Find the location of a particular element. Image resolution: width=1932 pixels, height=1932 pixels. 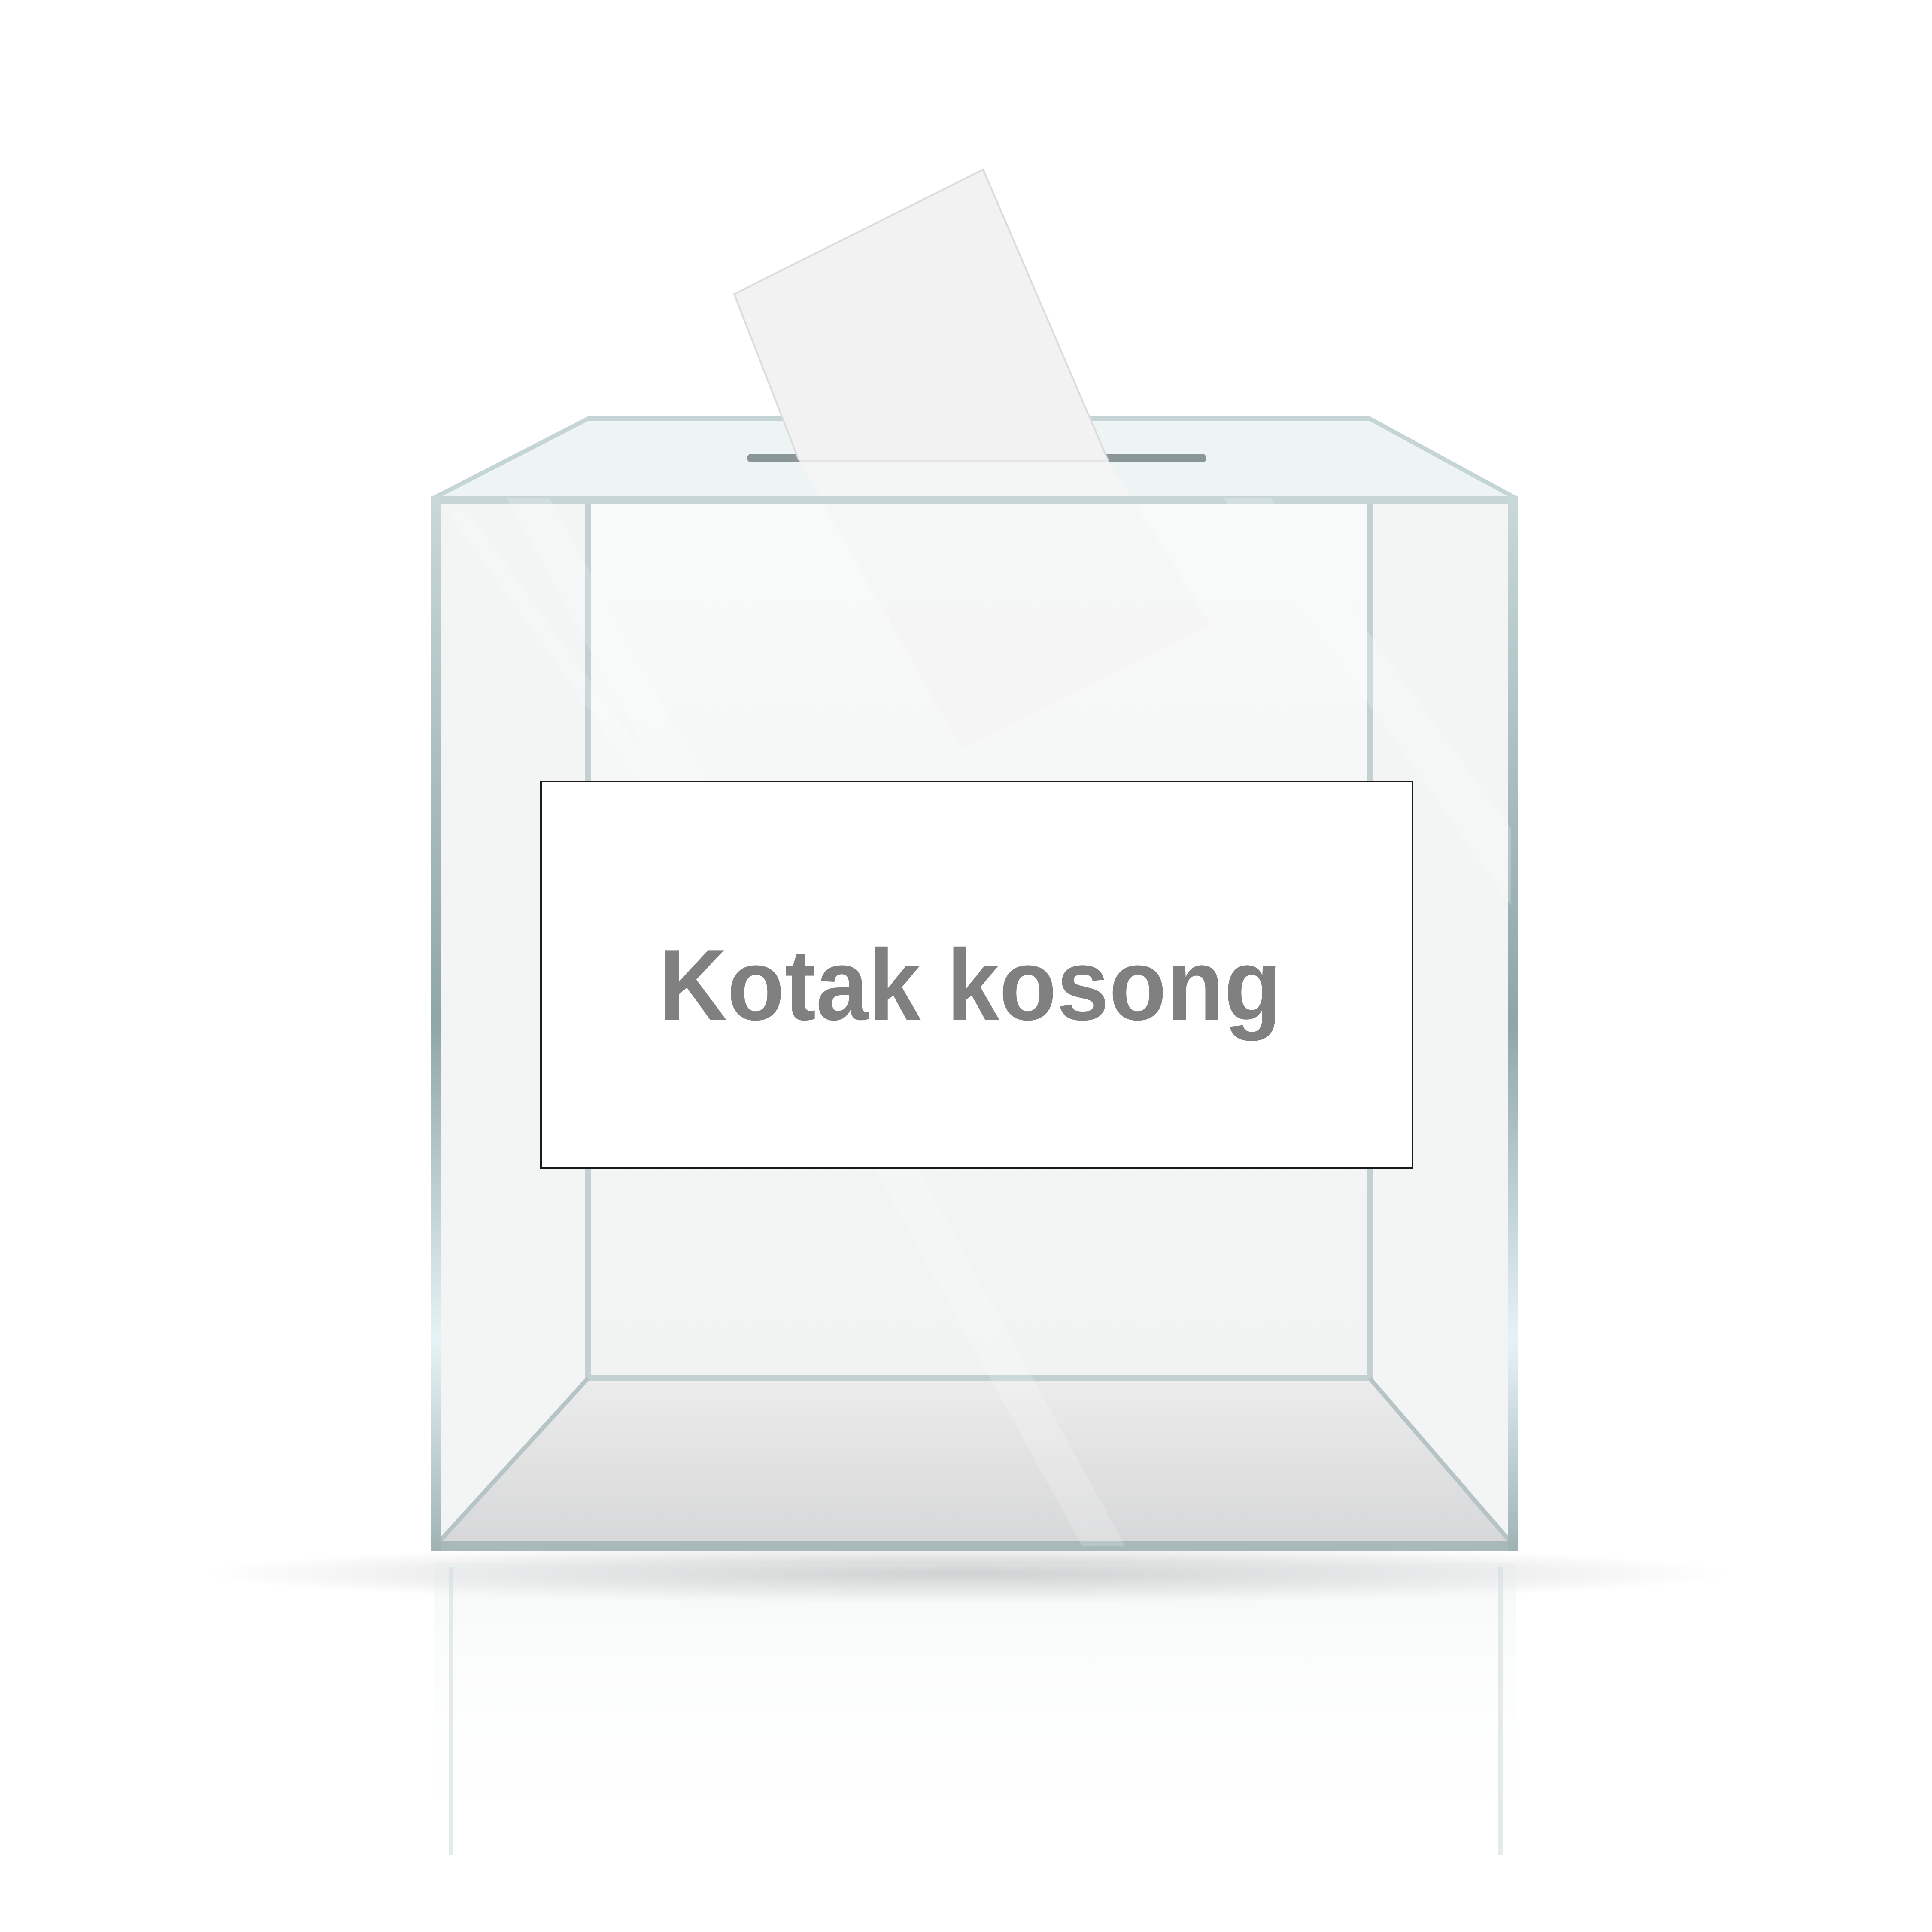

ballot-paper is located at coordinates (921, 314).